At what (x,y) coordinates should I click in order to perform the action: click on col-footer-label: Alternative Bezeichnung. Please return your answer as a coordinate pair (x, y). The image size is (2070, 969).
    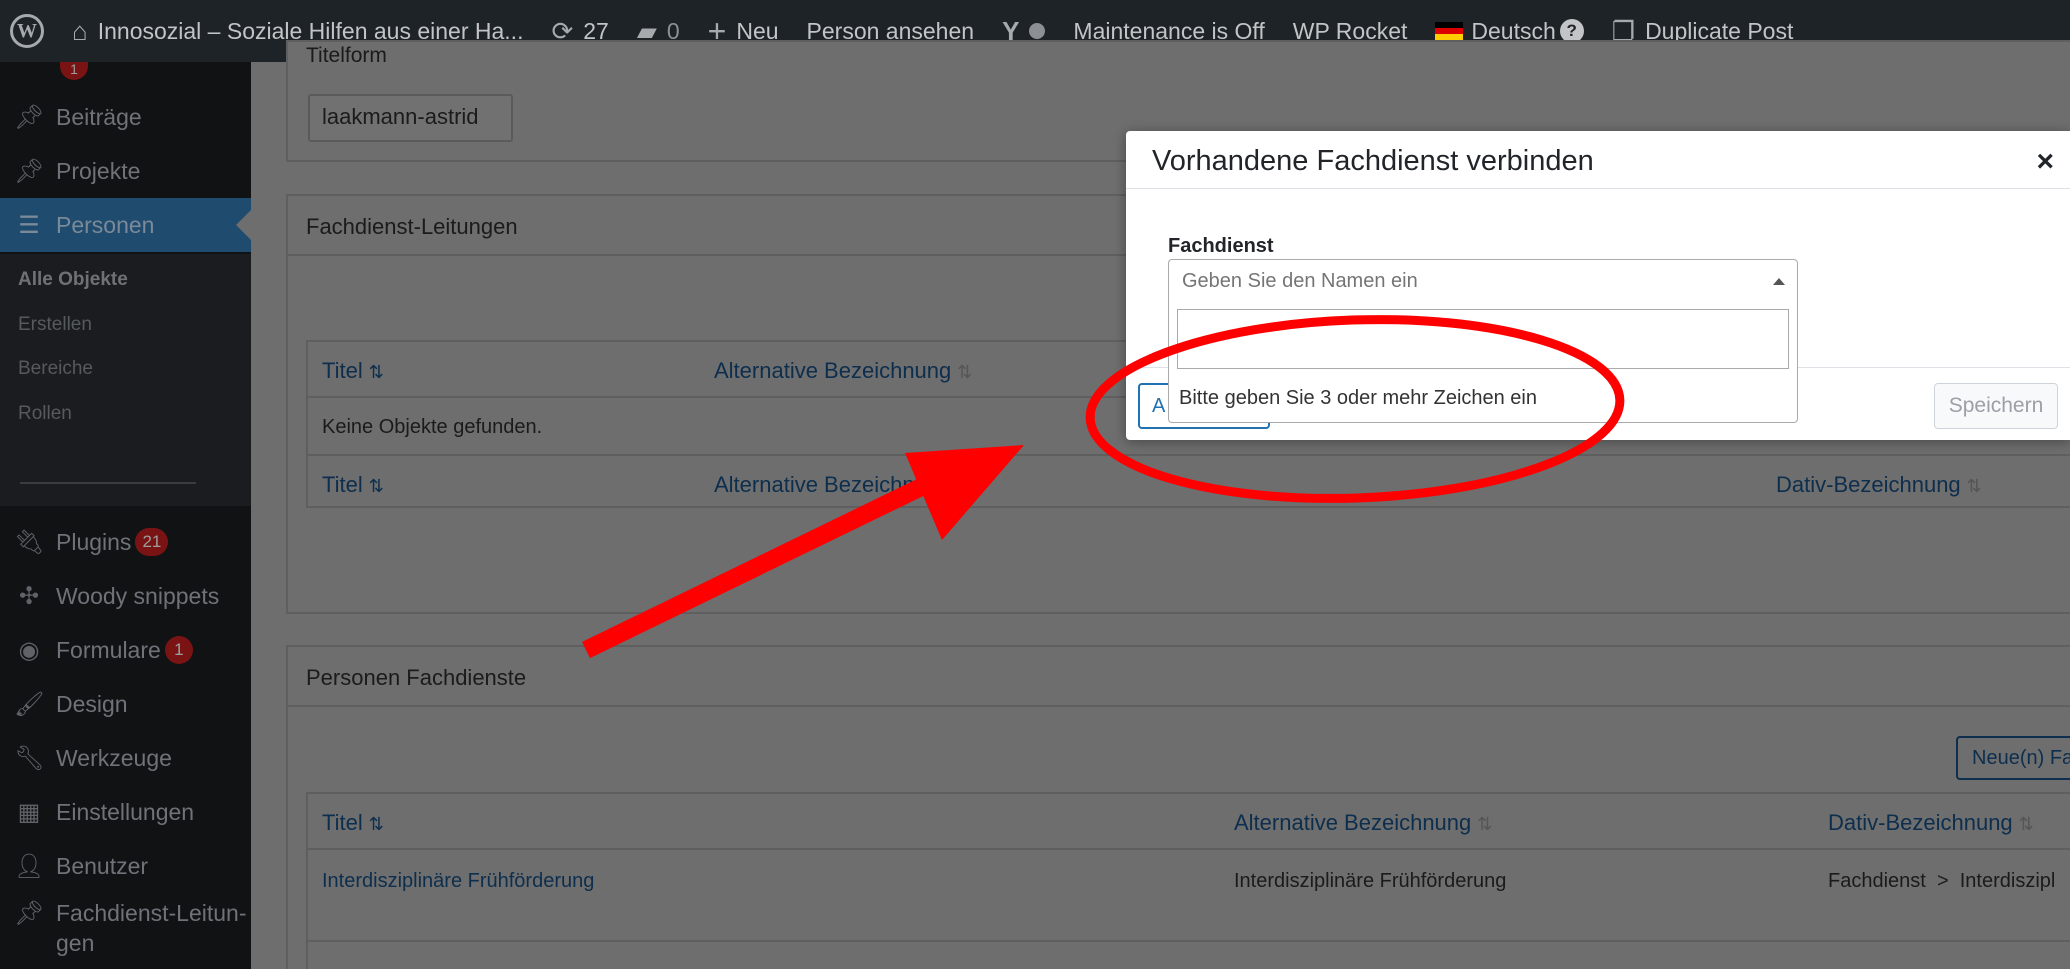
    Looking at the image, I should click on (833, 484).